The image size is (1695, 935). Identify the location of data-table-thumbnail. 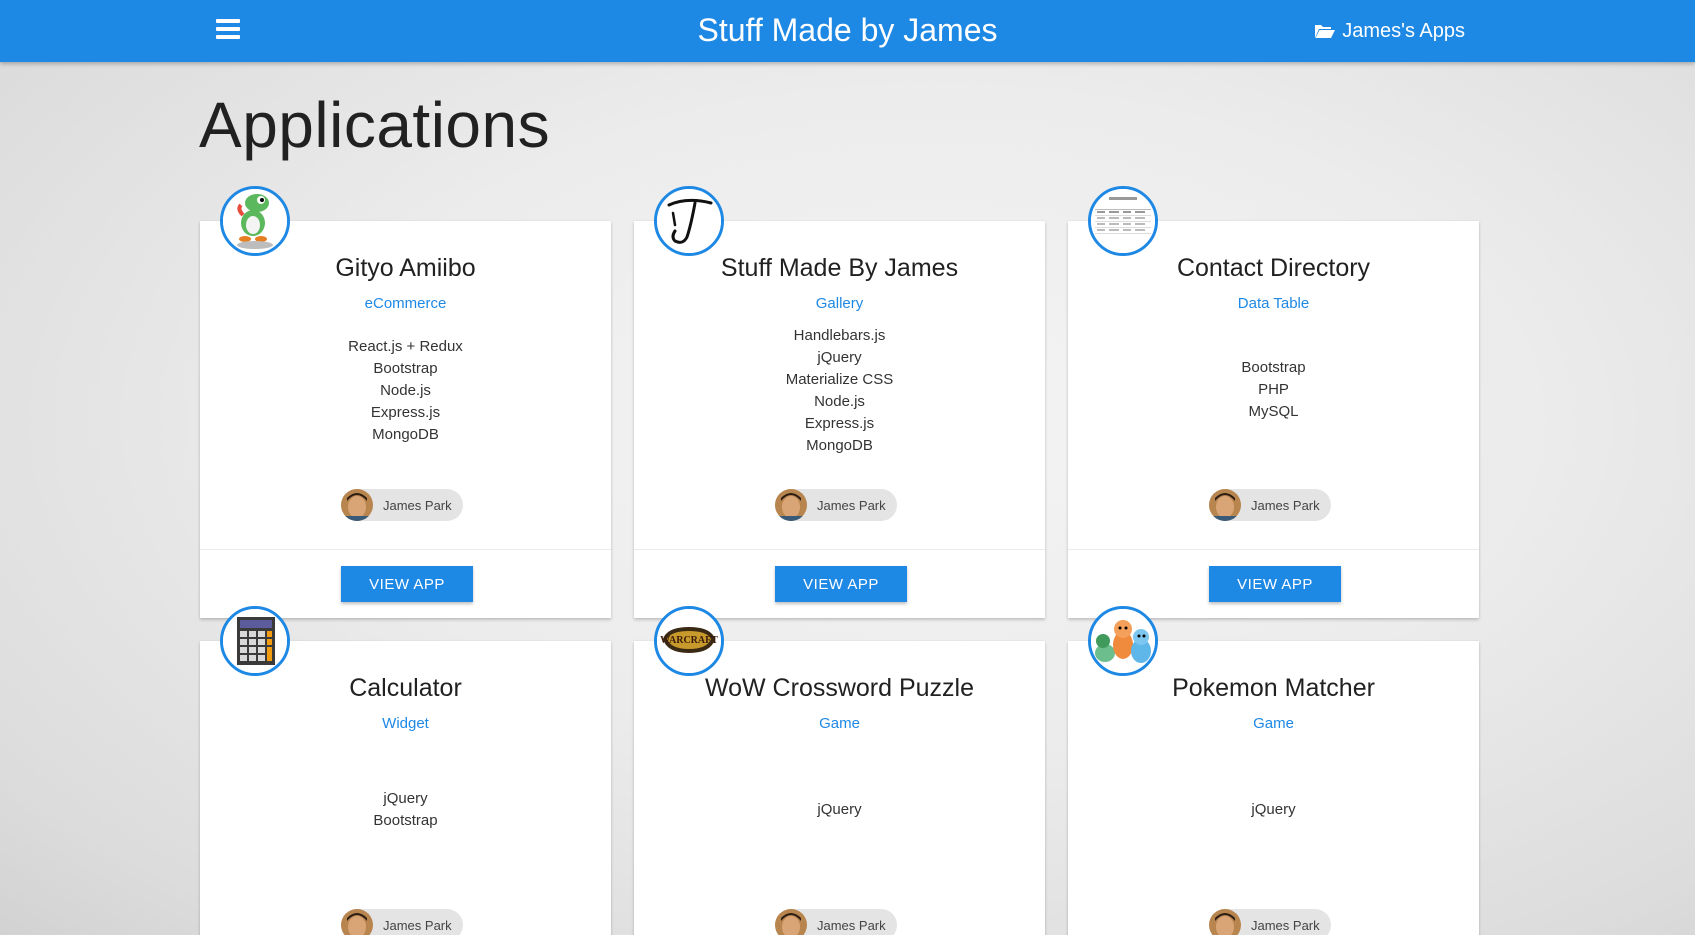
(1123, 221).